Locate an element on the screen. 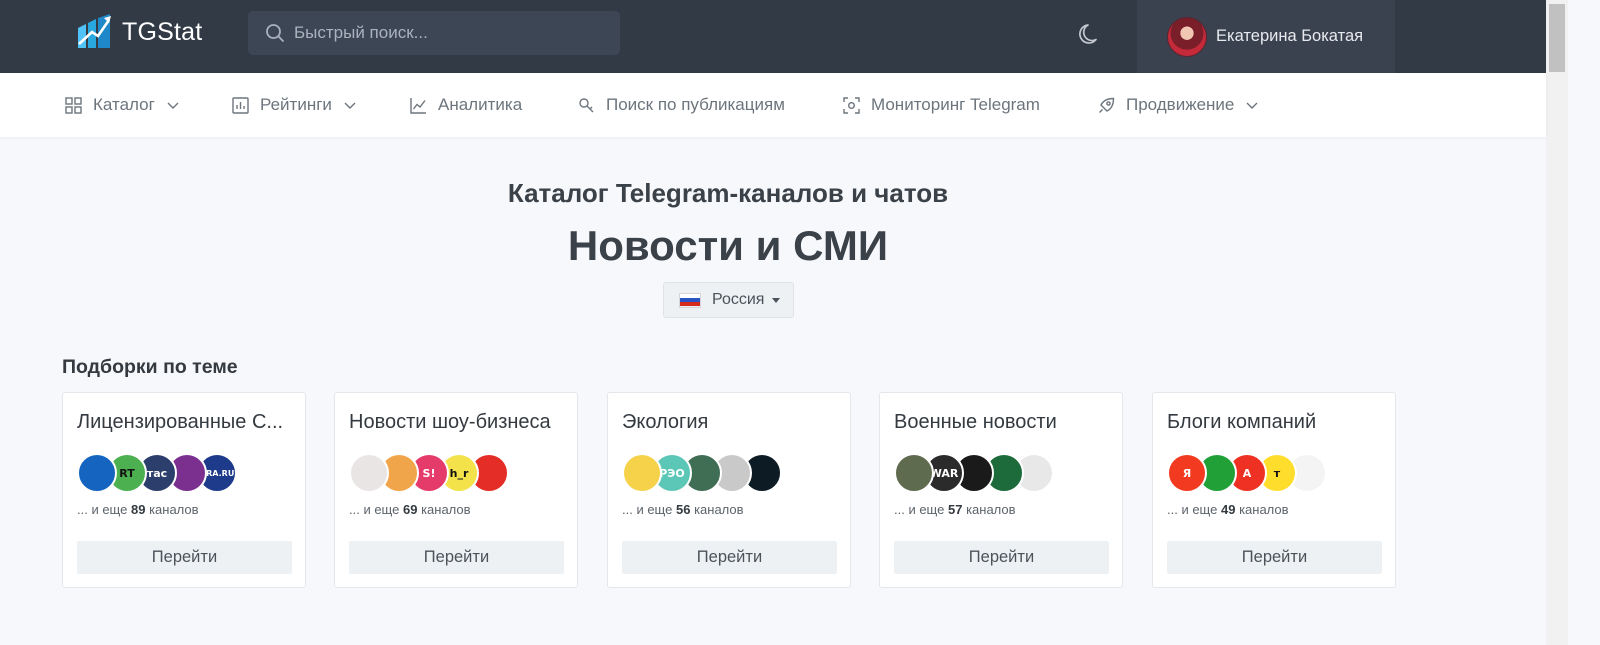 The width and height of the screenshot is (1600, 645). channel-avatars: RT тас URA.RU is located at coordinates (157, 473).